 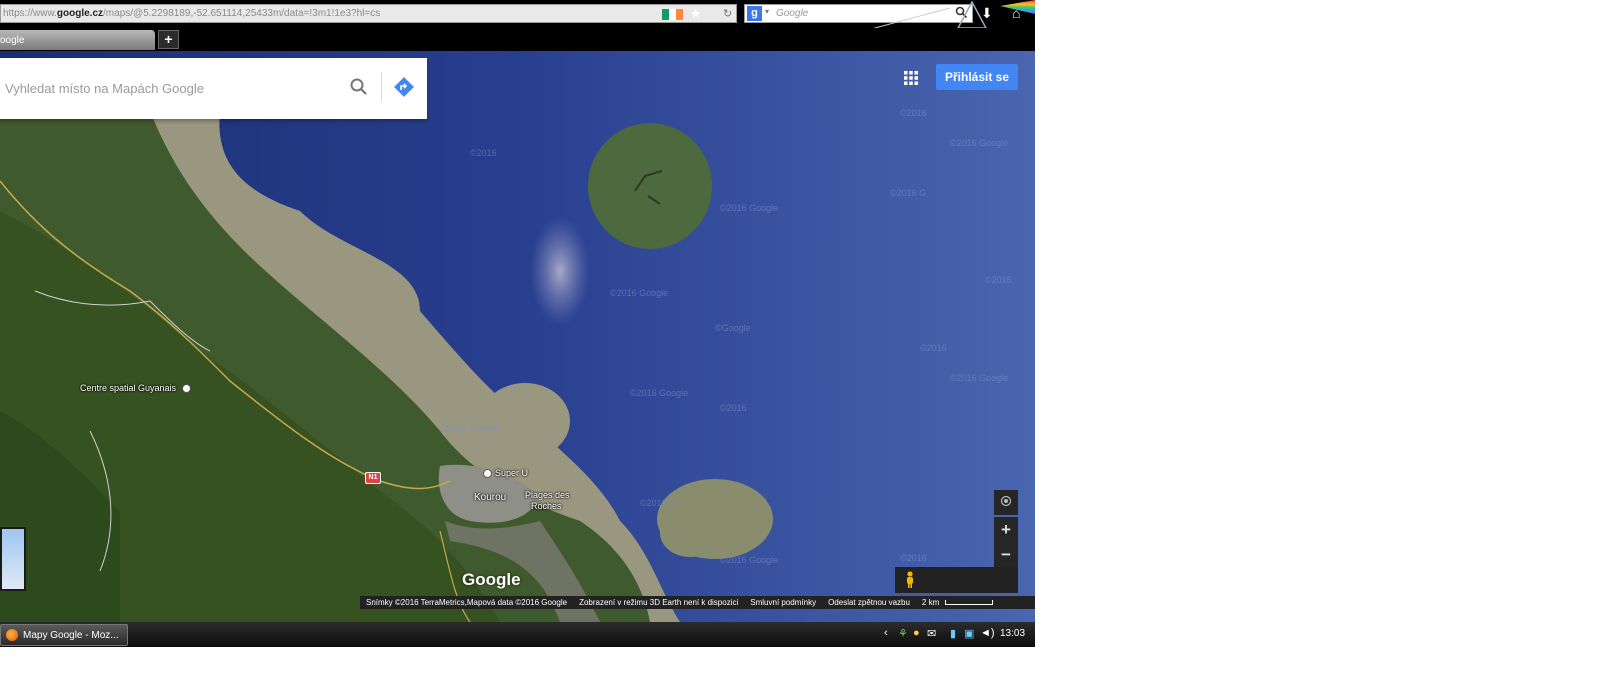 What do you see at coordinates (977, 77) in the screenshot?
I see `sign-in-button: Přihlásit se` at bounding box center [977, 77].